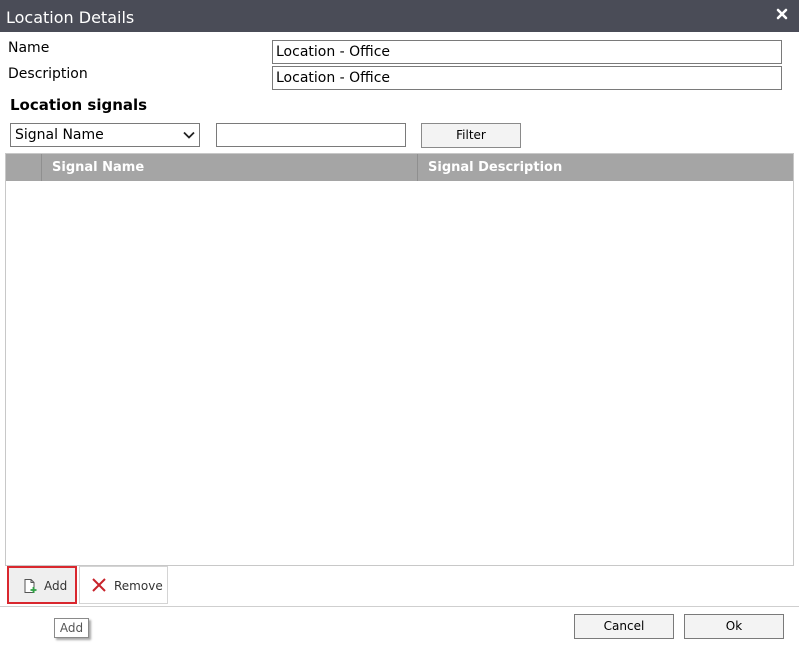  Describe the element at coordinates (138, 586) in the screenshot. I see `remove-button-label: Remove` at that location.